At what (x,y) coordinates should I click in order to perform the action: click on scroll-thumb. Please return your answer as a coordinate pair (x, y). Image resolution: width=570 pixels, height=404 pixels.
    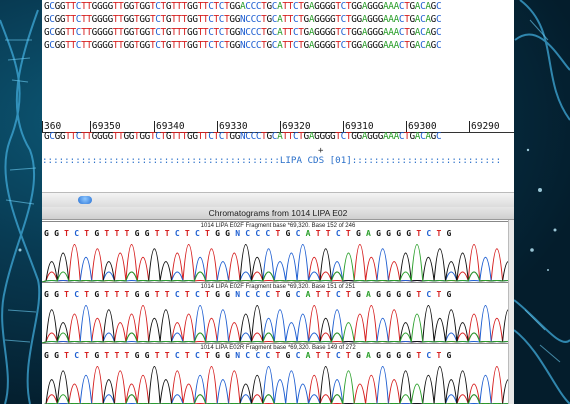
    Looking at the image, I should click on (85, 200).